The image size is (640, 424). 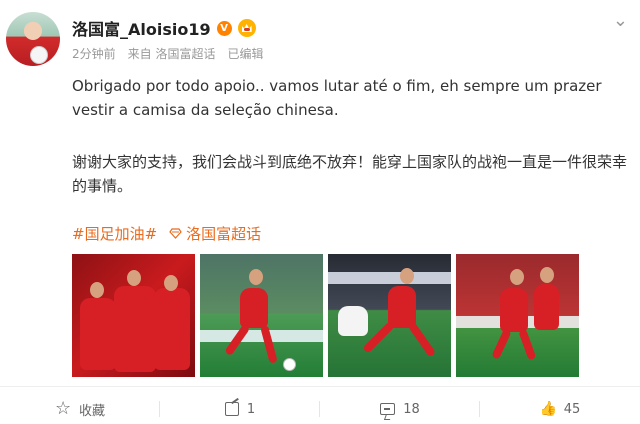 I want to click on post-meta: 2分钟前 来自 洛国富超话 已编辑, so click(x=167, y=53).